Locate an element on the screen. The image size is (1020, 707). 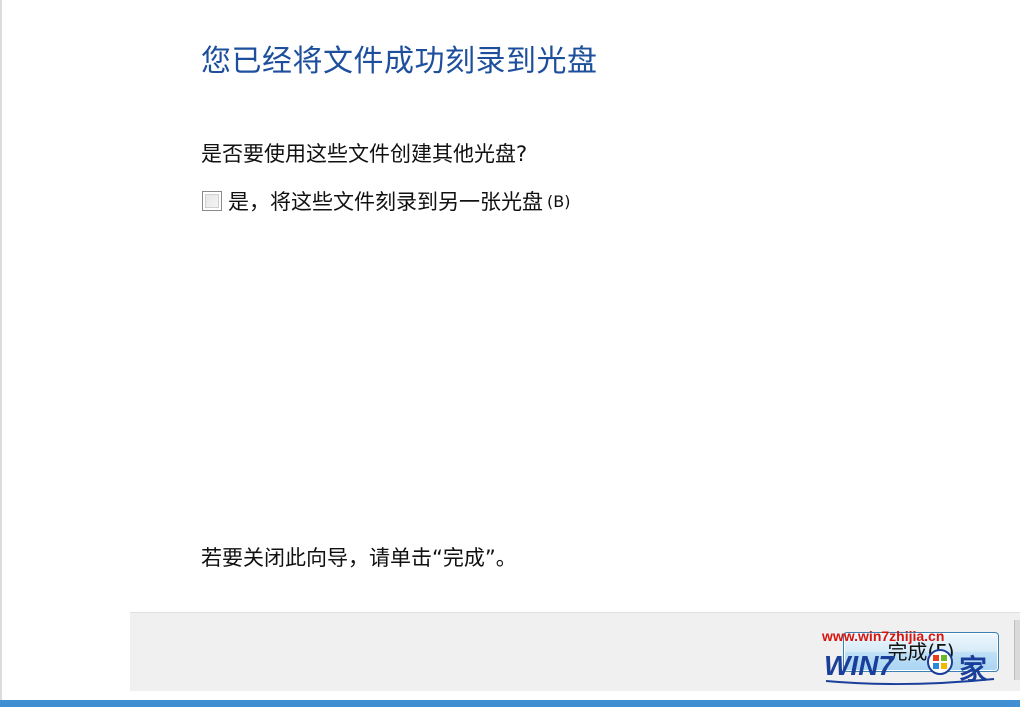
close-wizard-hint: 若要关闭此向导，请单击“完成”。 is located at coordinates (359, 558).